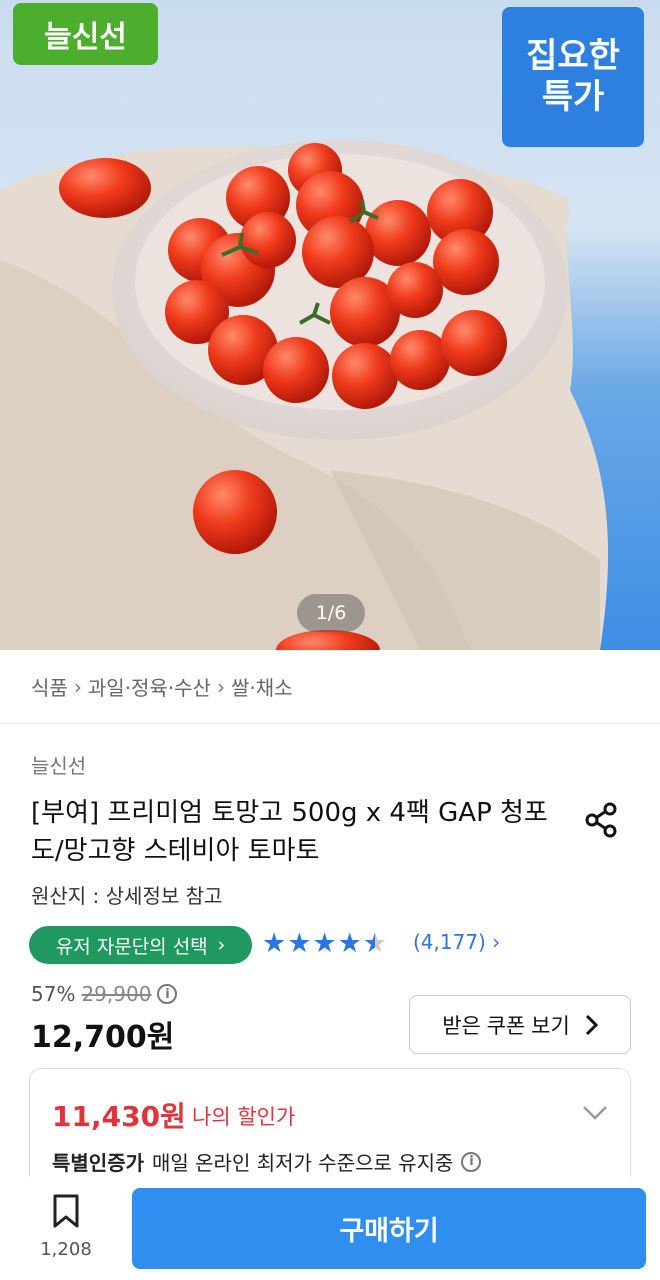 The image size is (660, 1280). I want to click on special-deal-badge: 집요한 특가, so click(573, 77).